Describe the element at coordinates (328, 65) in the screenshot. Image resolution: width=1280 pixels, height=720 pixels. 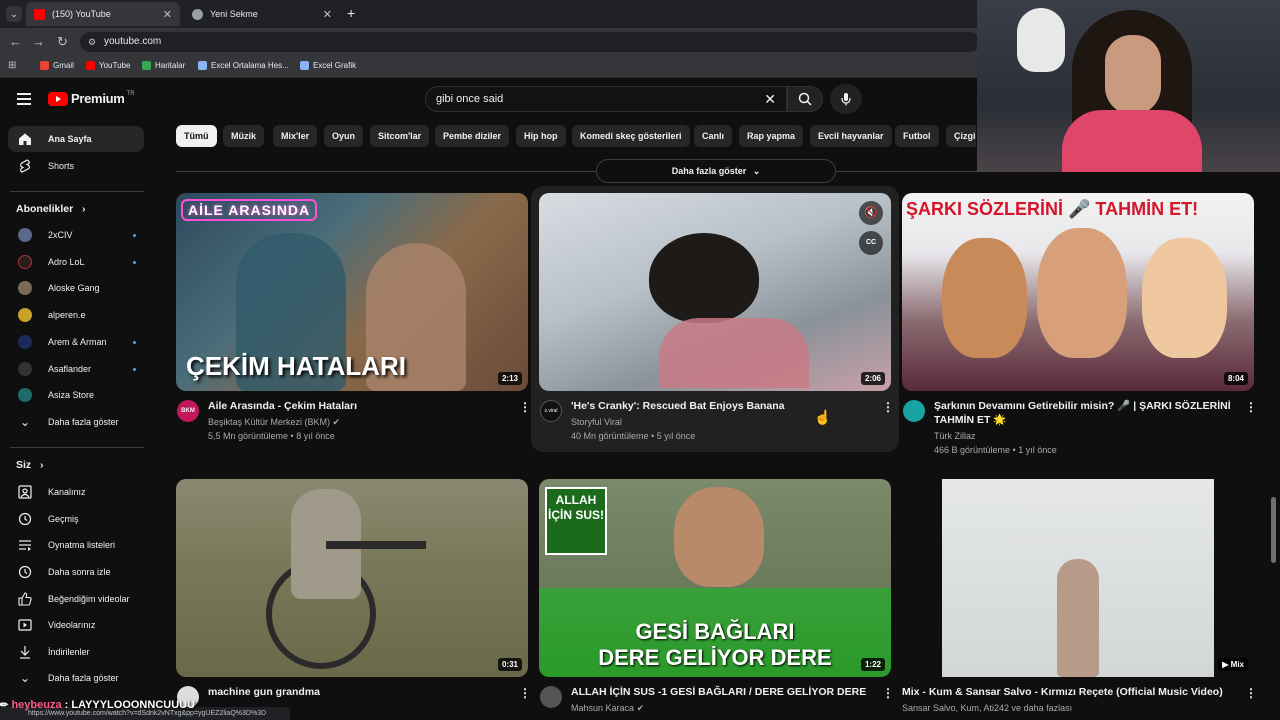
I see `bookmark-excel-chart: Excel Grafik` at that location.